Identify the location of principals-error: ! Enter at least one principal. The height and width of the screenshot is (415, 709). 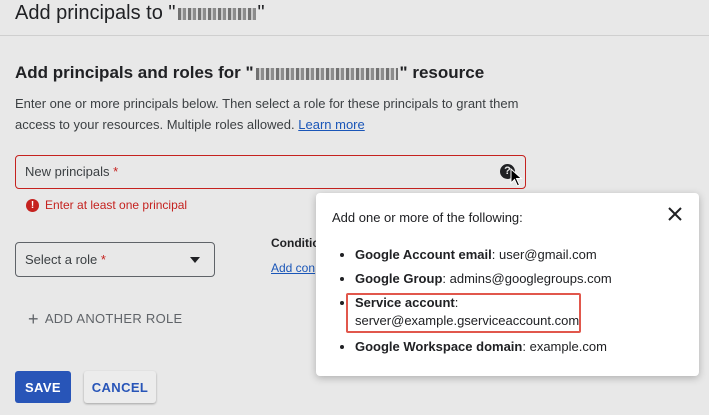
(106, 205).